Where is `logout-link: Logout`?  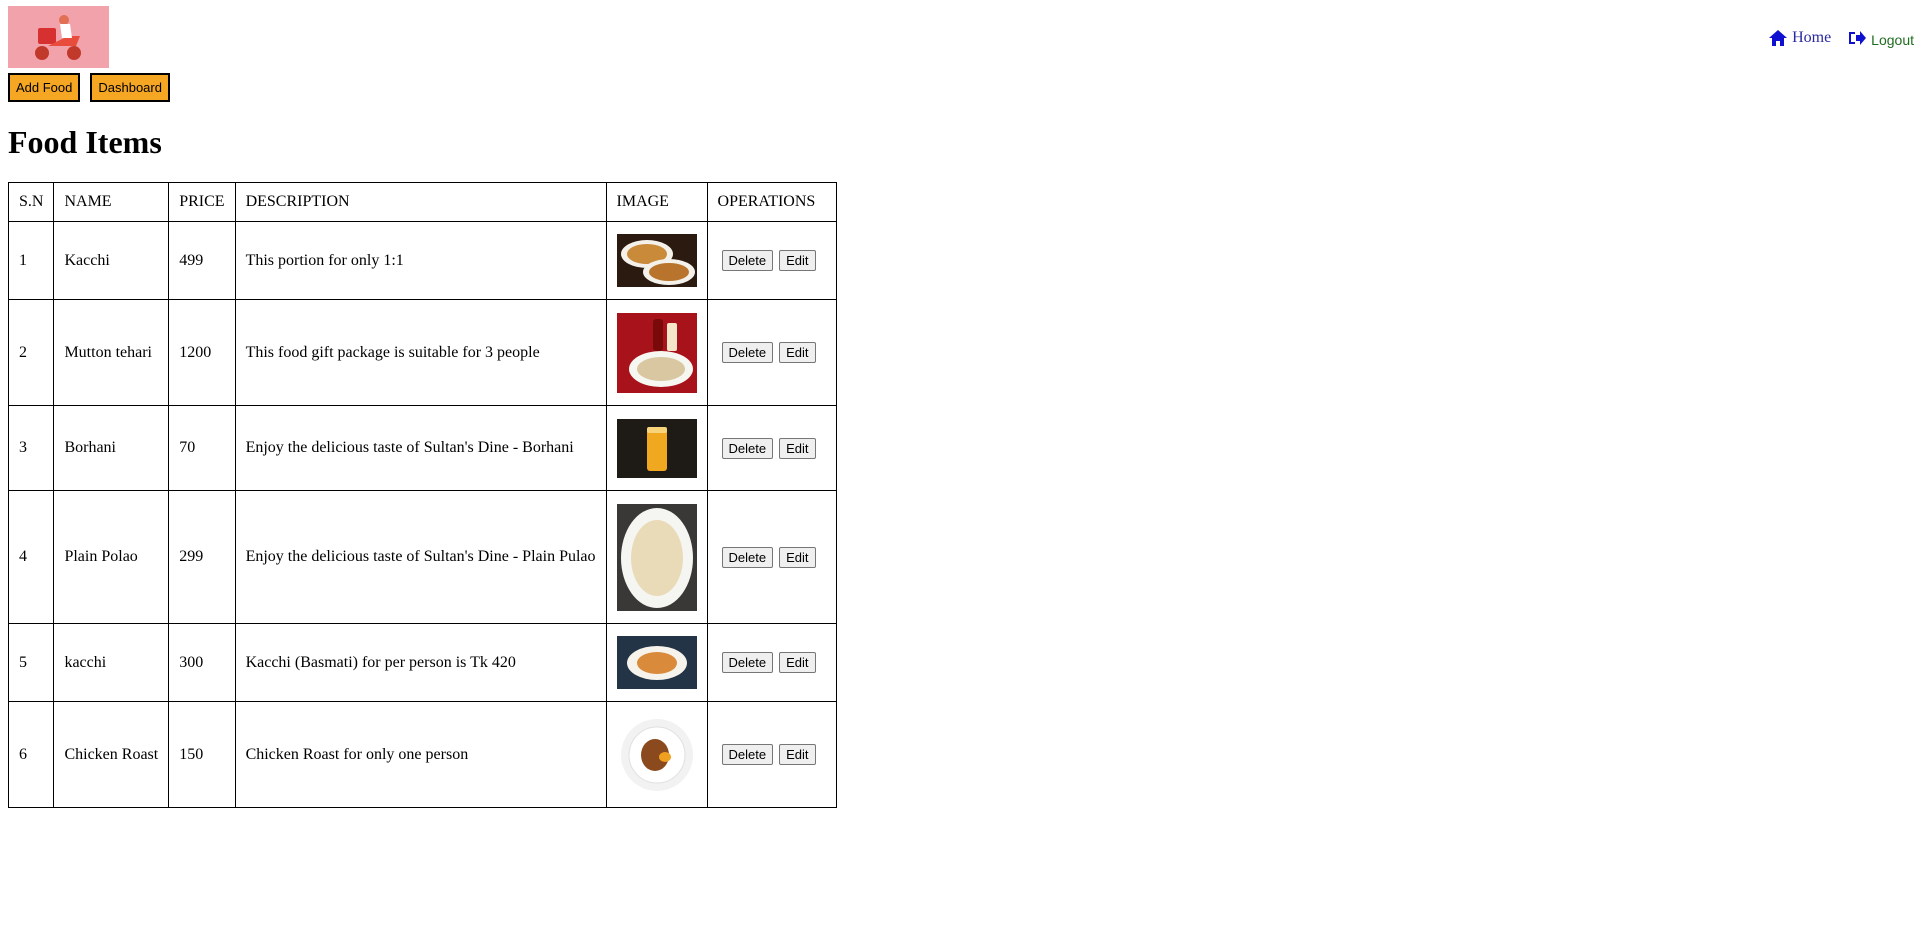
logout-link: Logout is located at coordinates (1880, 38).